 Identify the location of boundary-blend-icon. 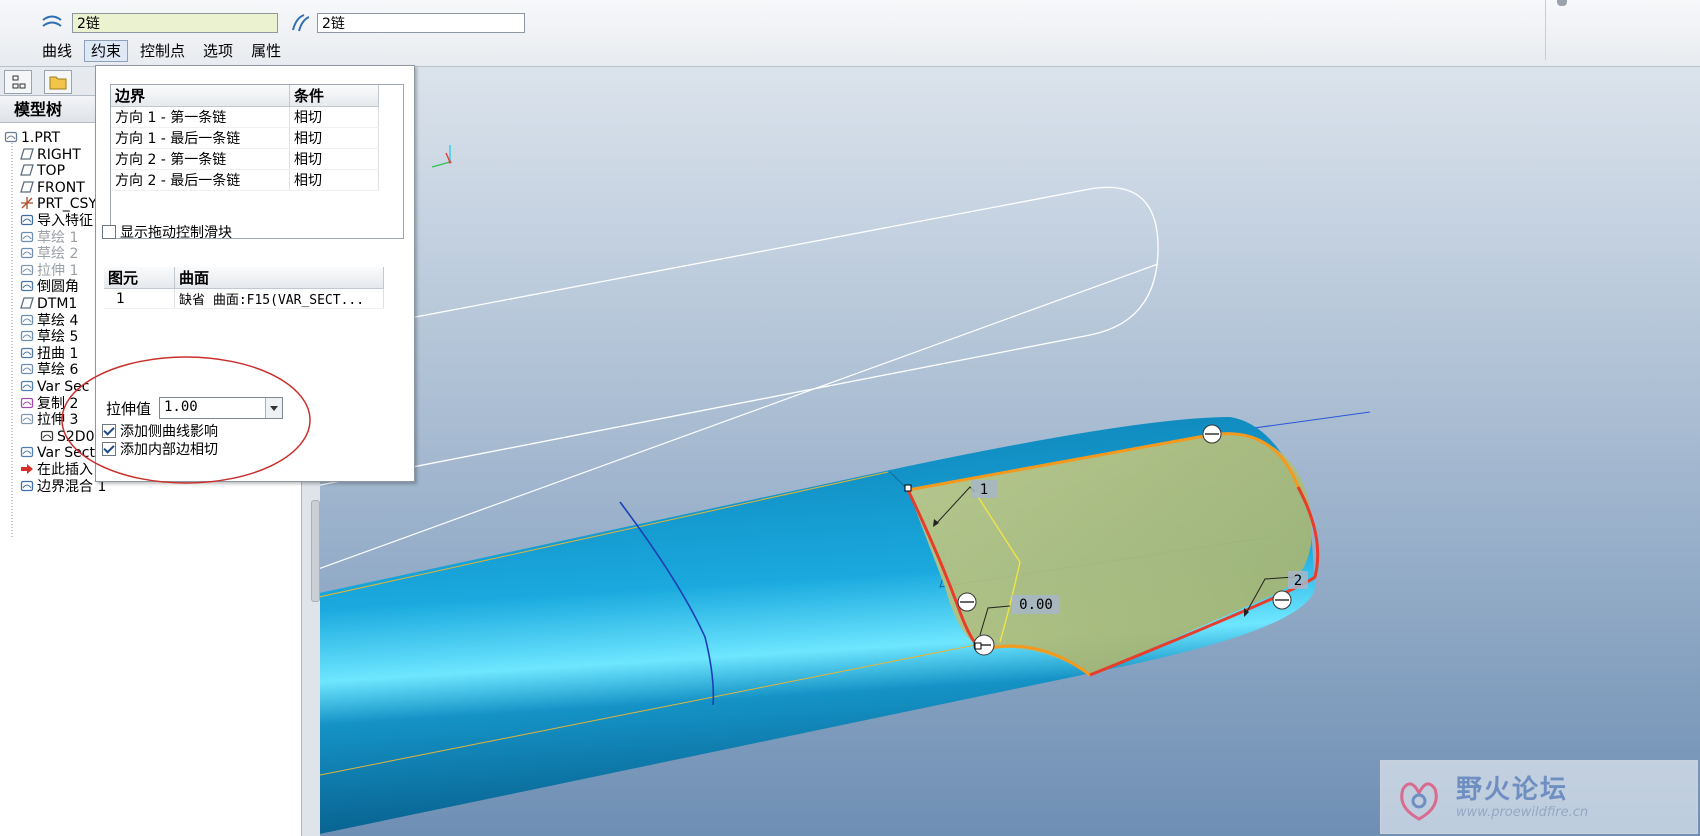
(27, 486).